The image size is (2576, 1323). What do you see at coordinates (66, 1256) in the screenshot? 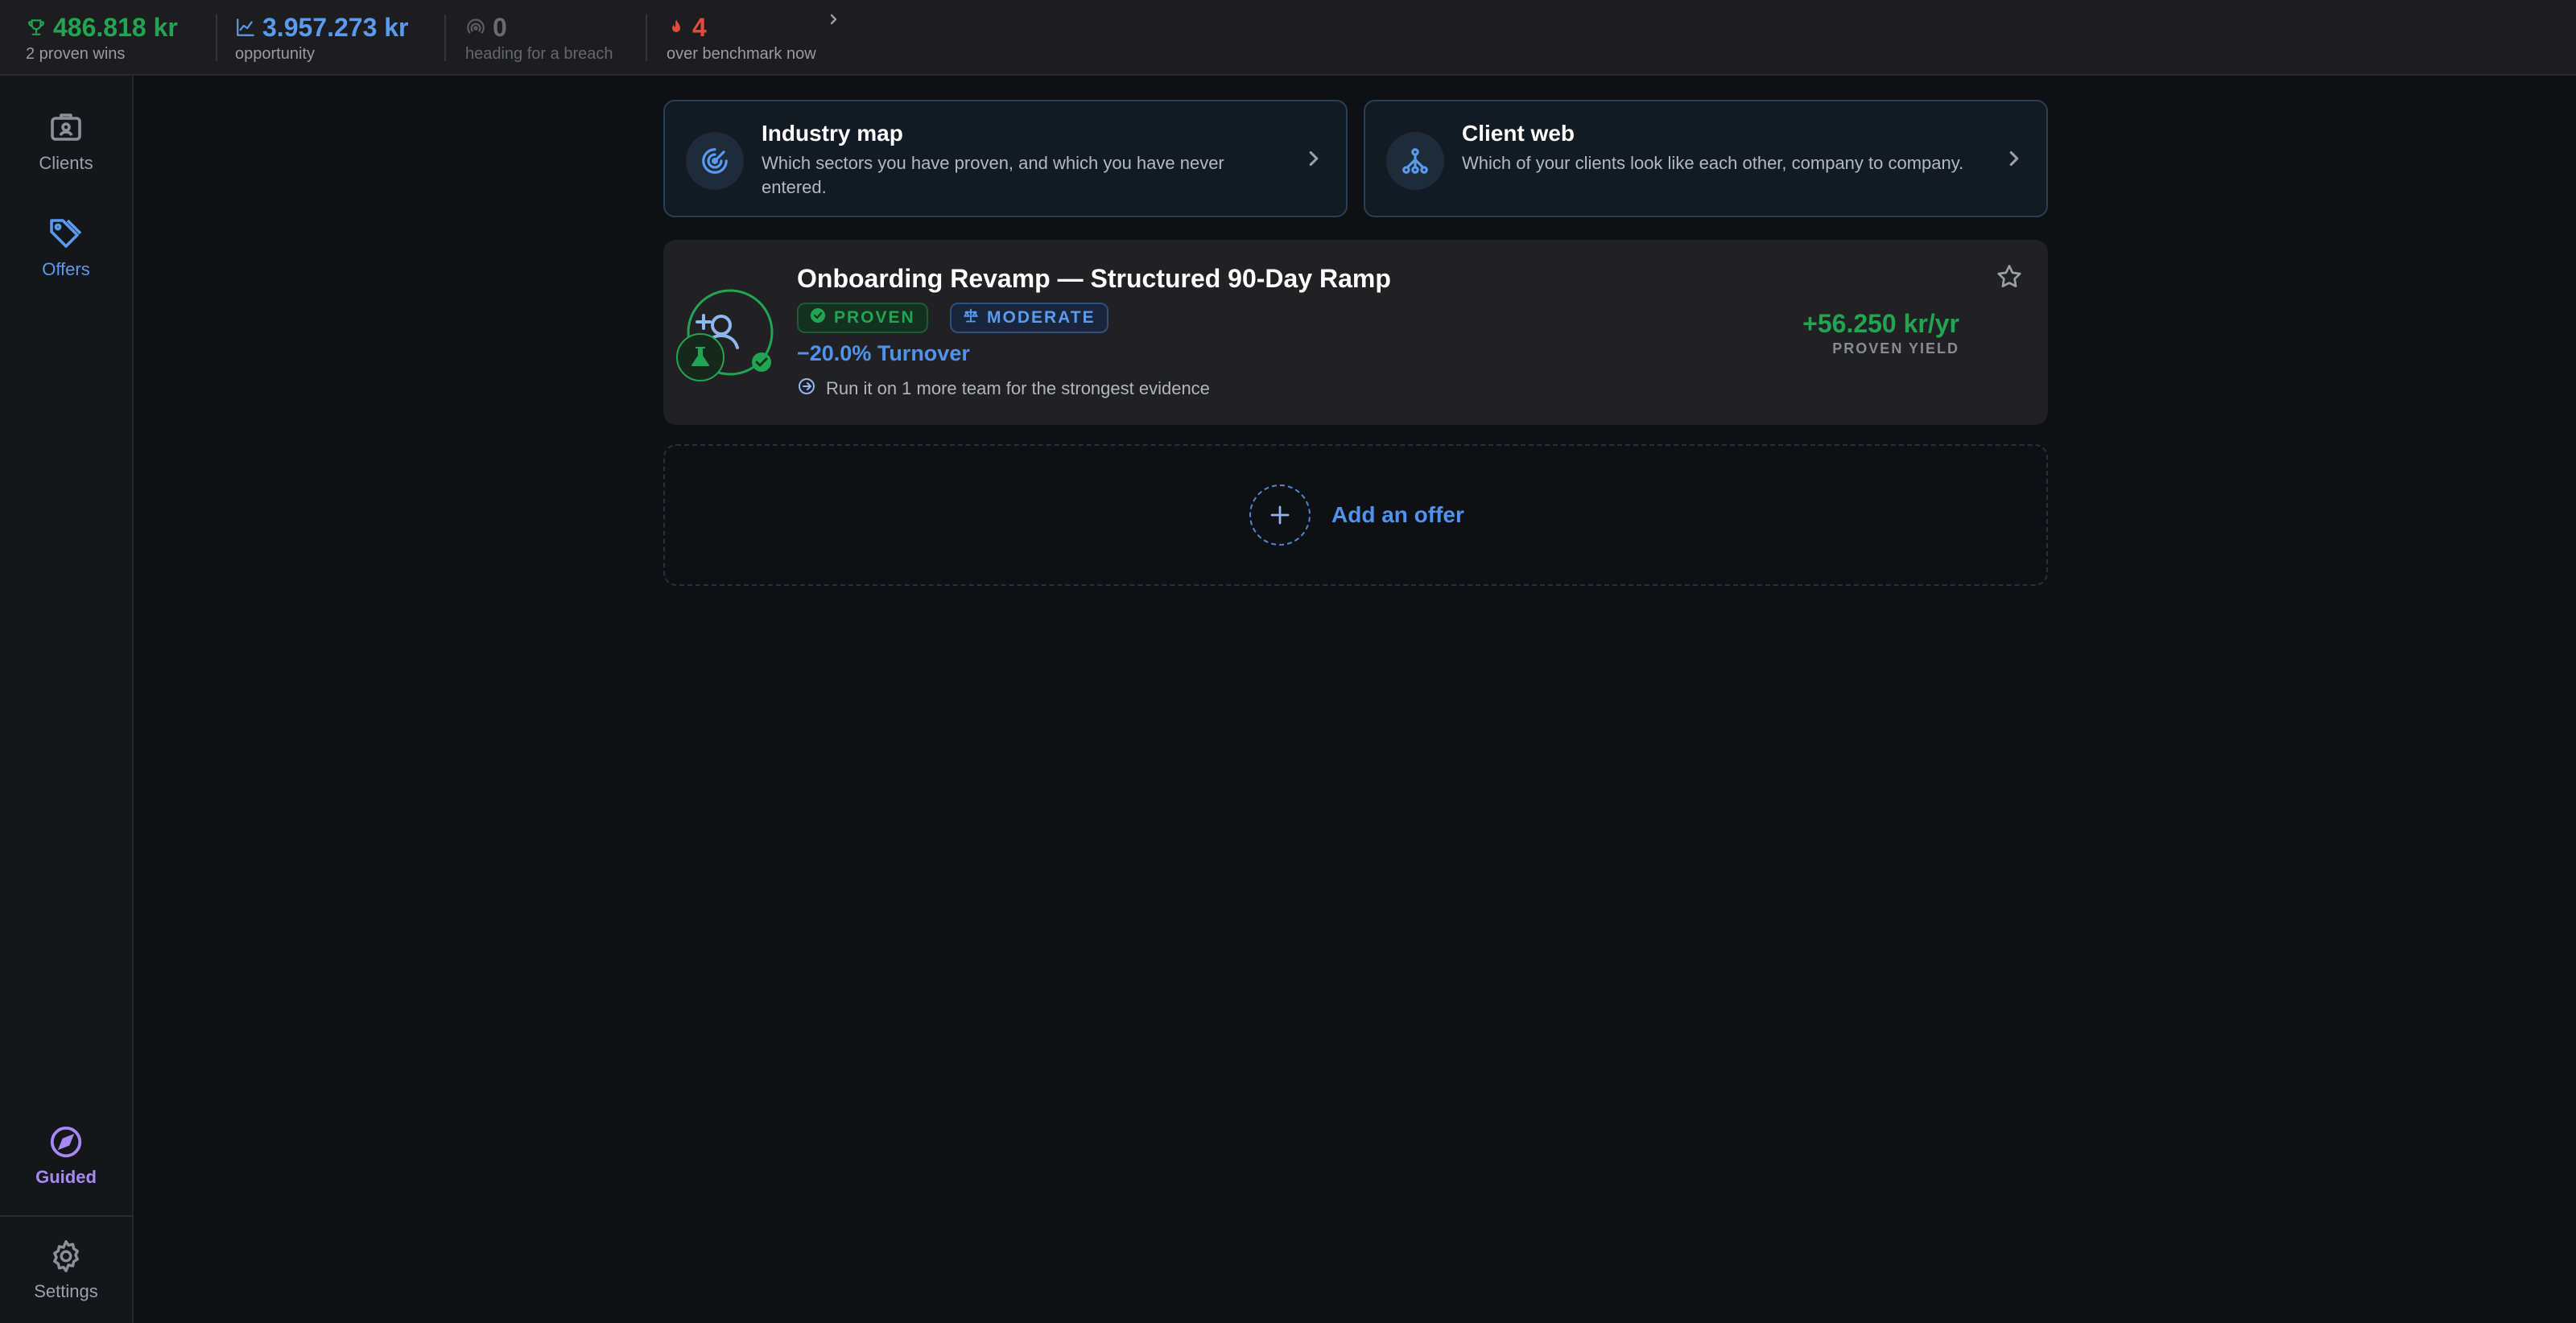
I see `gear-icon` at bounding box center [66, 1256].